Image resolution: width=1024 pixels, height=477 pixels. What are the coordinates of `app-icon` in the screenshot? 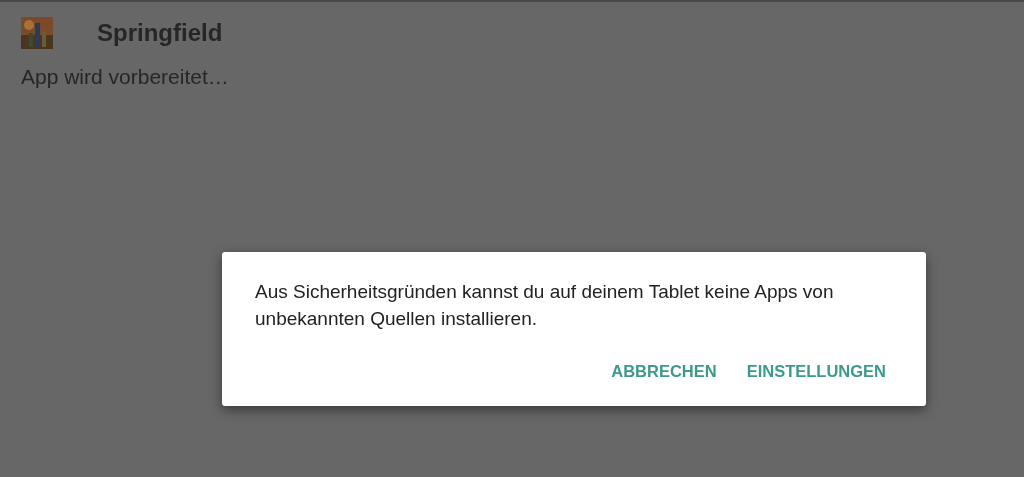 It's located at (37, 33).